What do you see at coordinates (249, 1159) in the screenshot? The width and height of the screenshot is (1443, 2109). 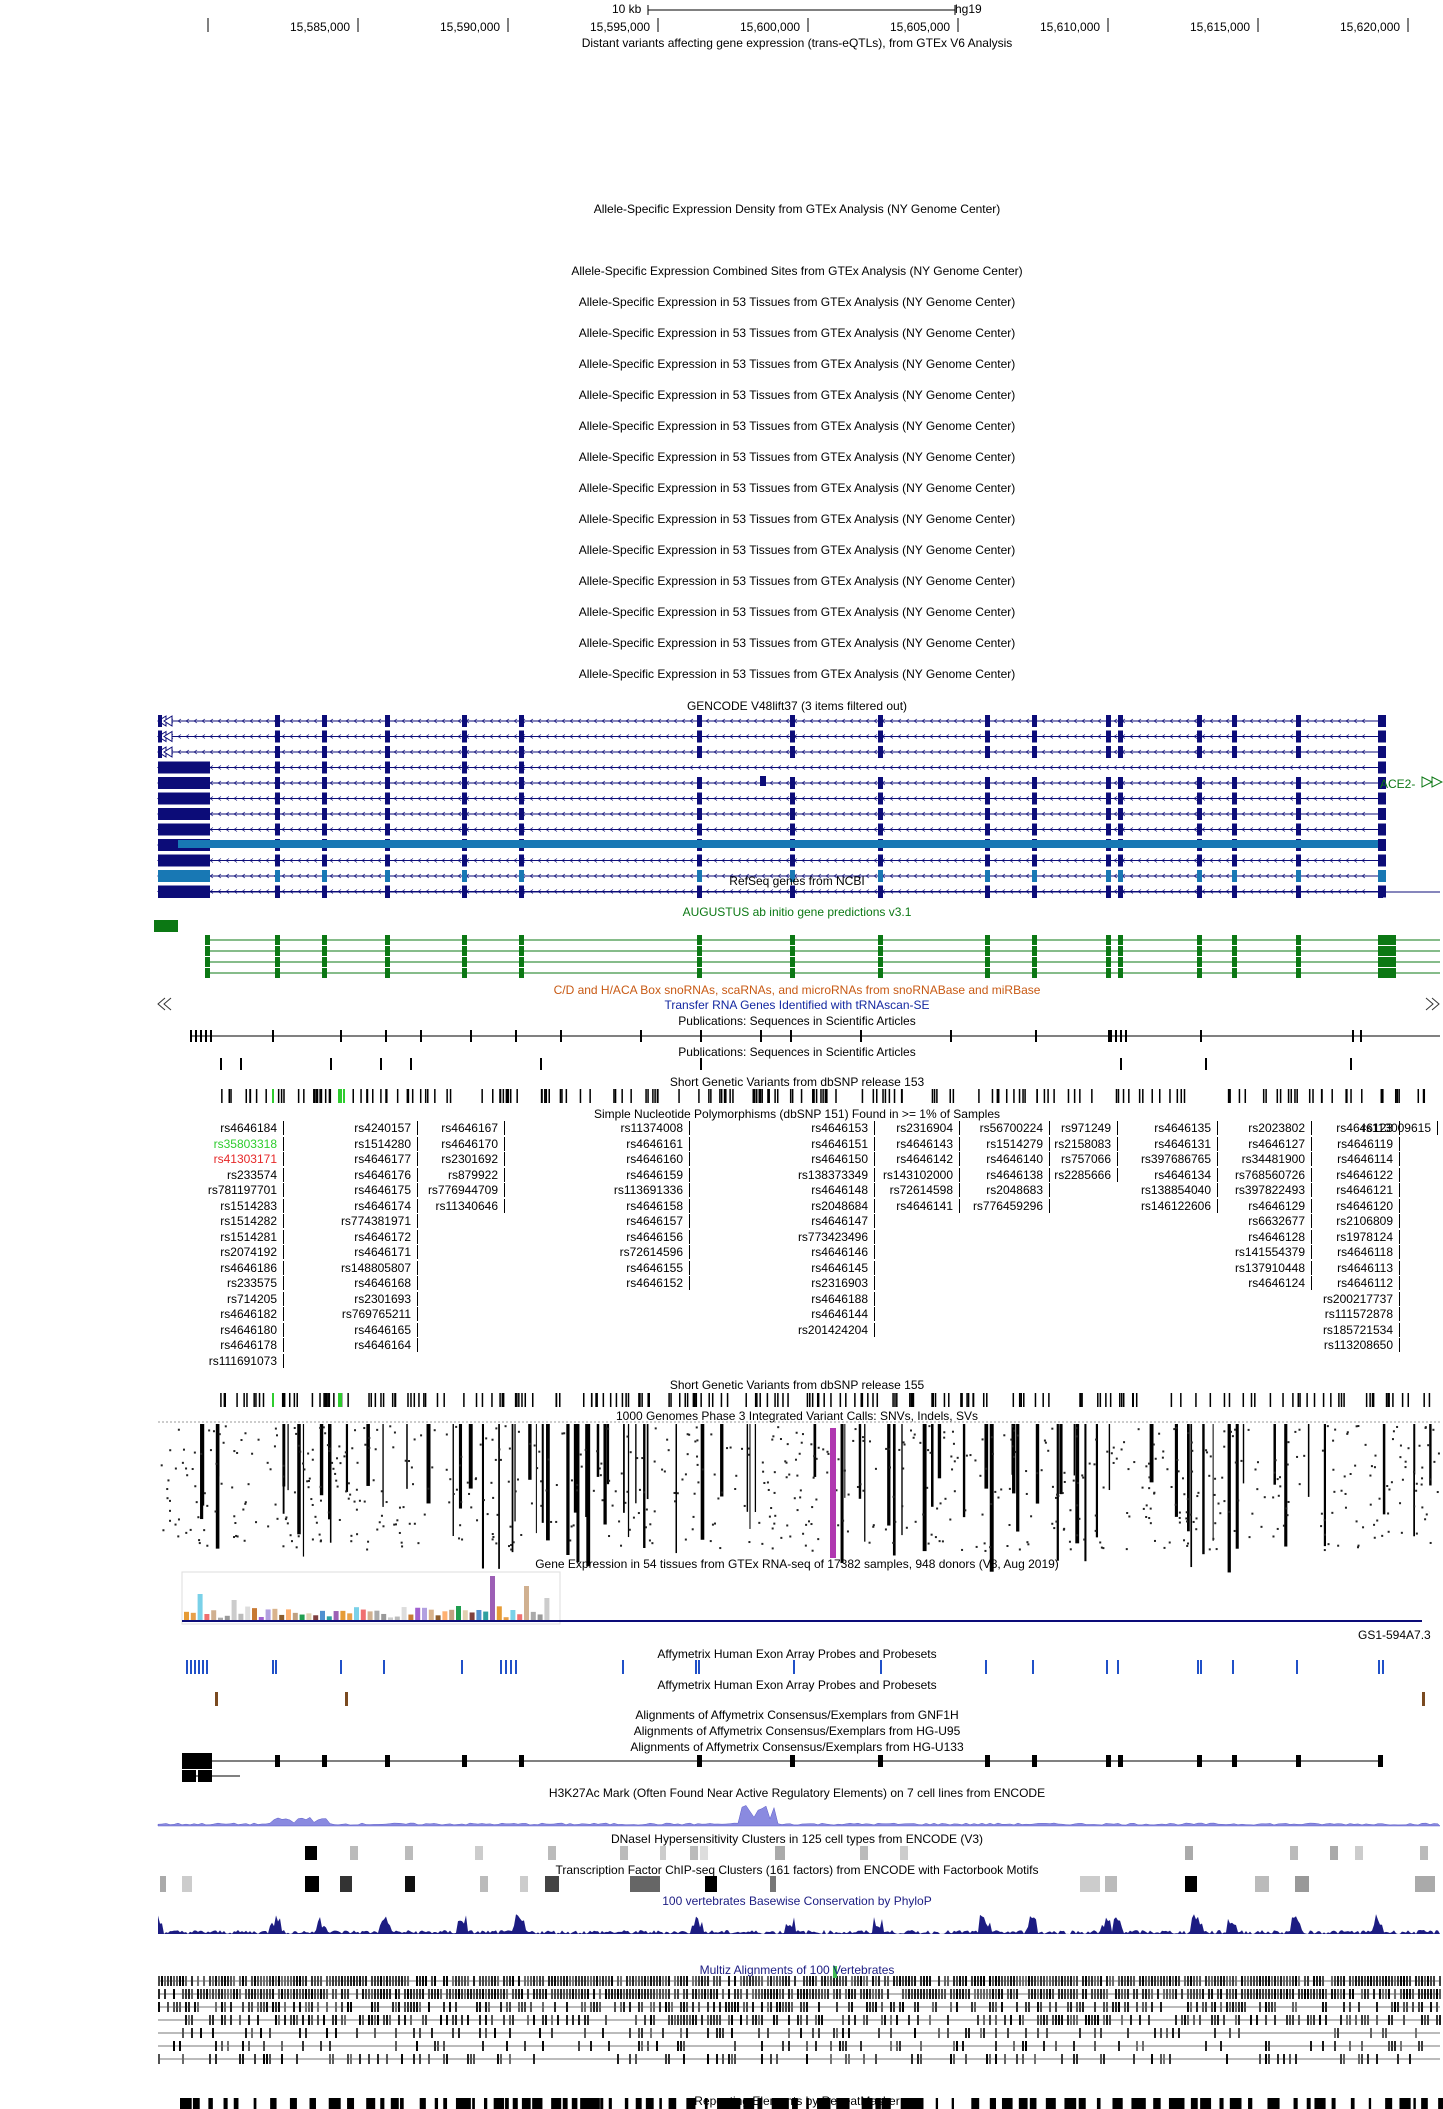 I see `snp-label: rs41303171` at bounding box center [249, 1159].